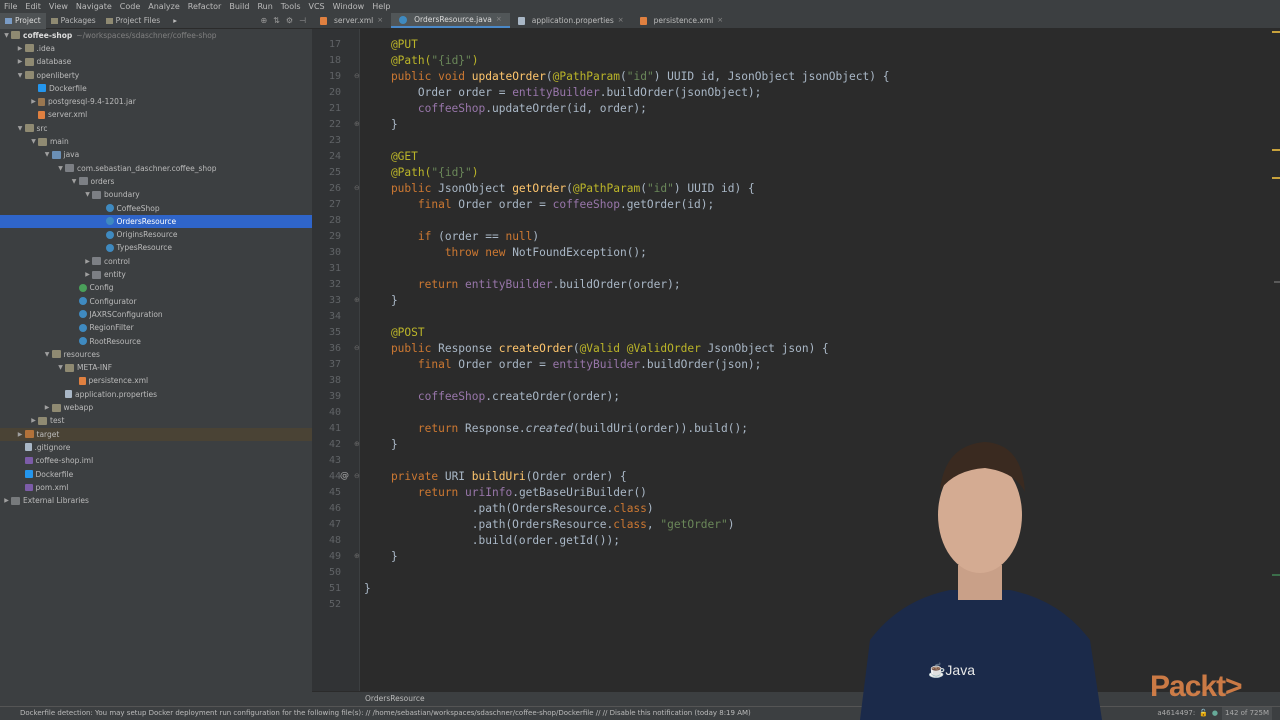  What do you see at coordinates (391, 157) in the screenshot?
I see `code-line: @GET` at bounding box center [391, 157].